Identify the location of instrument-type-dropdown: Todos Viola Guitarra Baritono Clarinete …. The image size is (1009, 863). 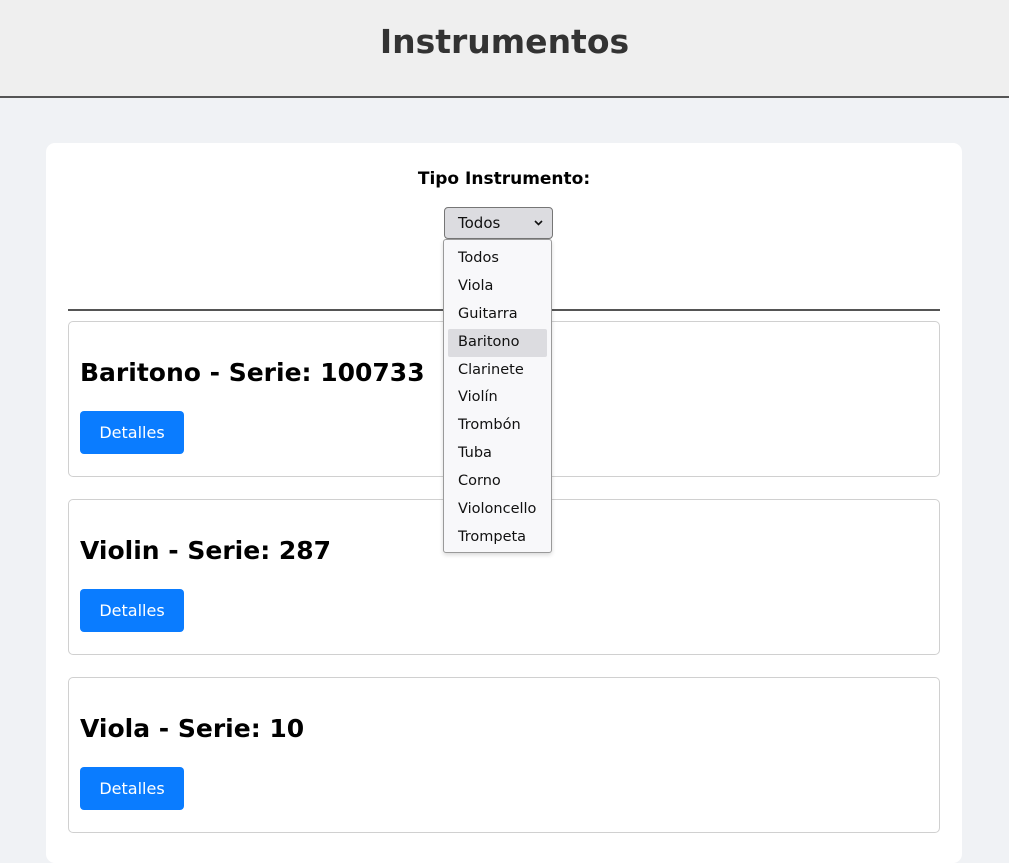
(497, 396).